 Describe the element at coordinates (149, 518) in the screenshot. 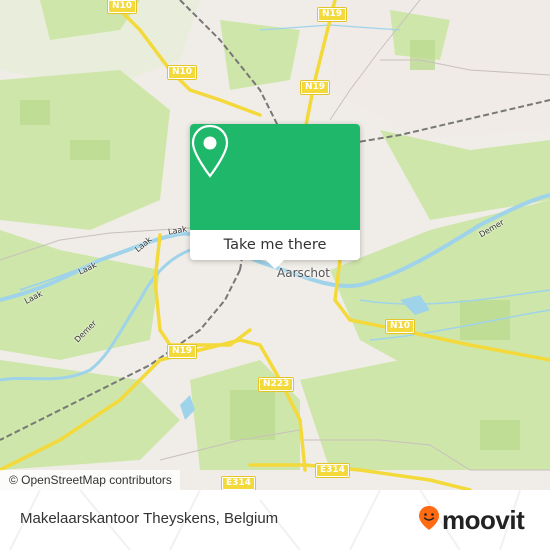

I see `place-name: Makelaarskantoor Theyskens, Belgium` at that location.